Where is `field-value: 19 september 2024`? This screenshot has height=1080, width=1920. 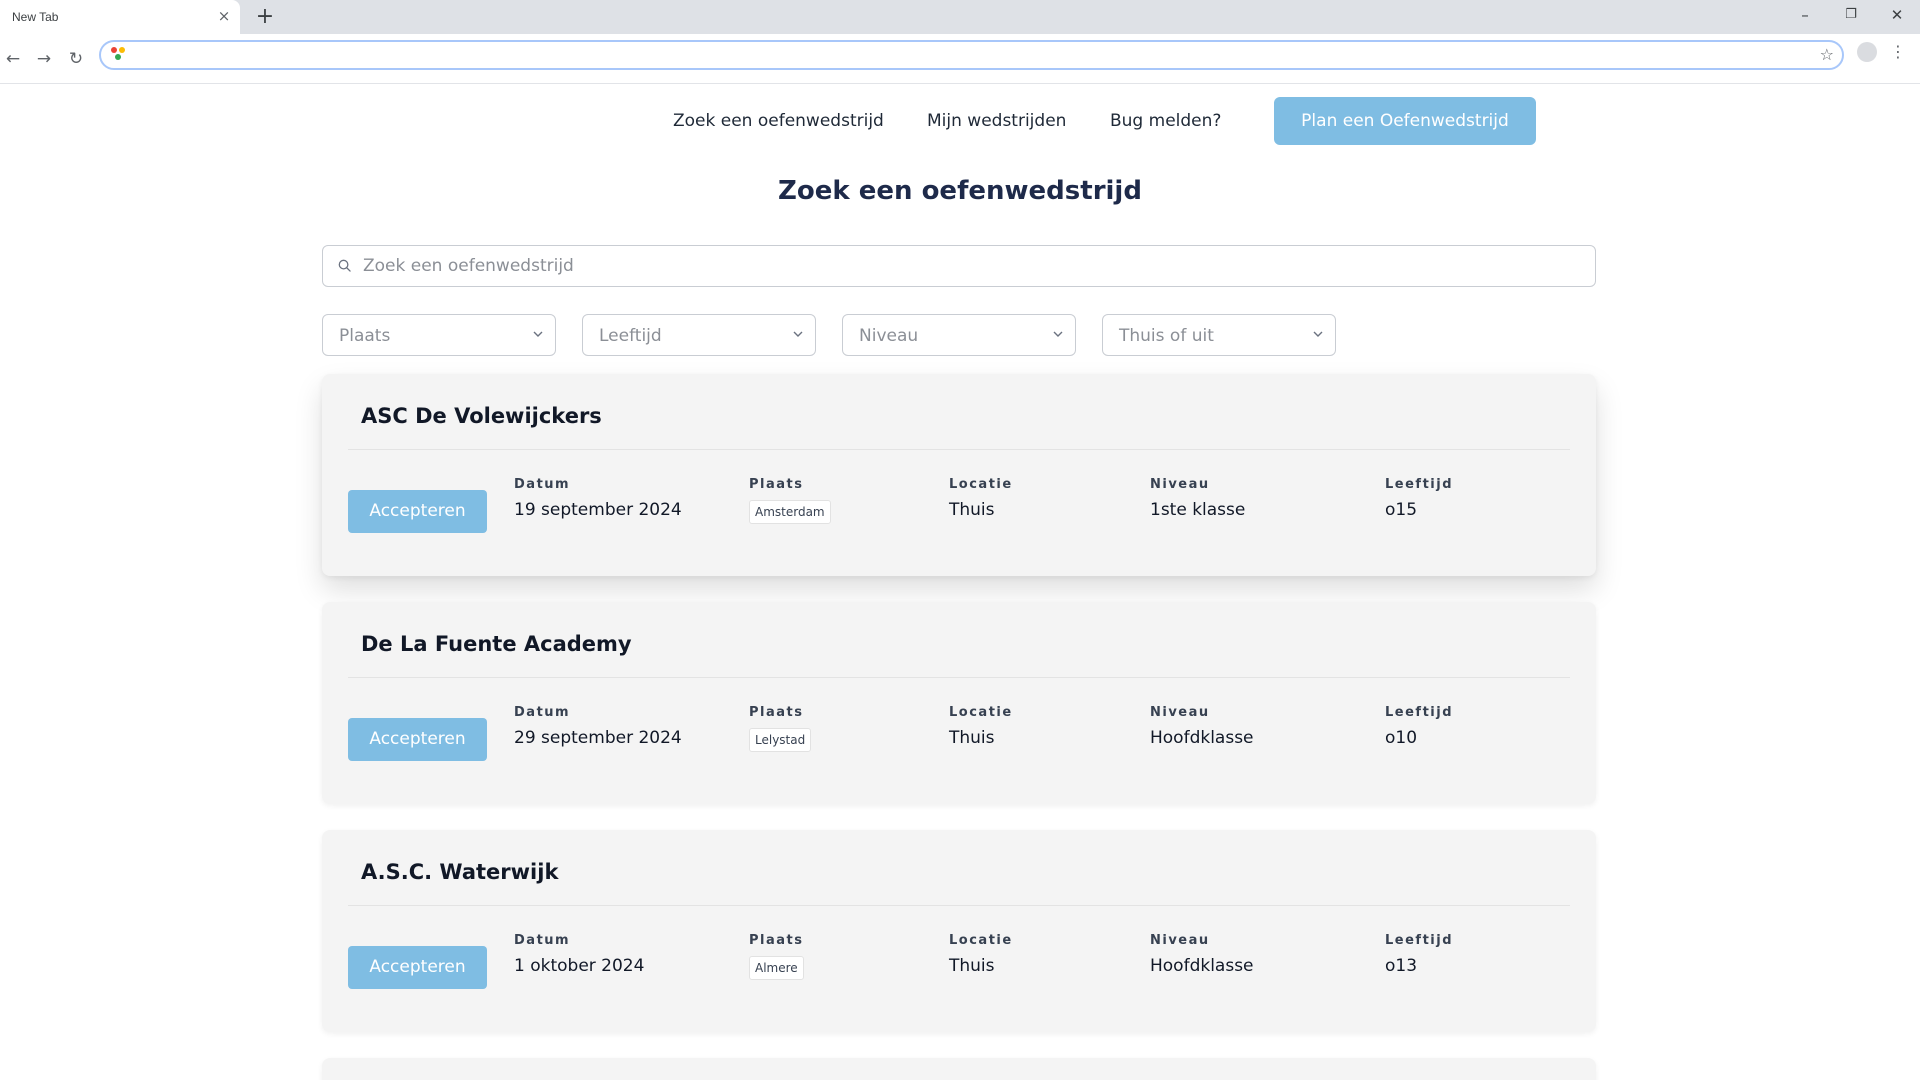
field-value: 19 september 2024 is located at coordinates (598, 510).